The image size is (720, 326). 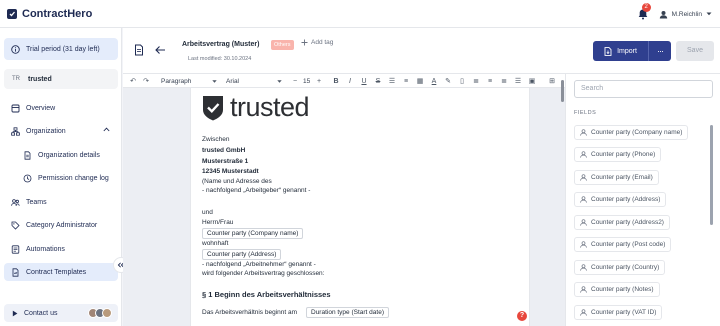 What do you see at coordinates (15, 131) in the screenshot?
I see `organization-icon` at bounding box center [15, 131].